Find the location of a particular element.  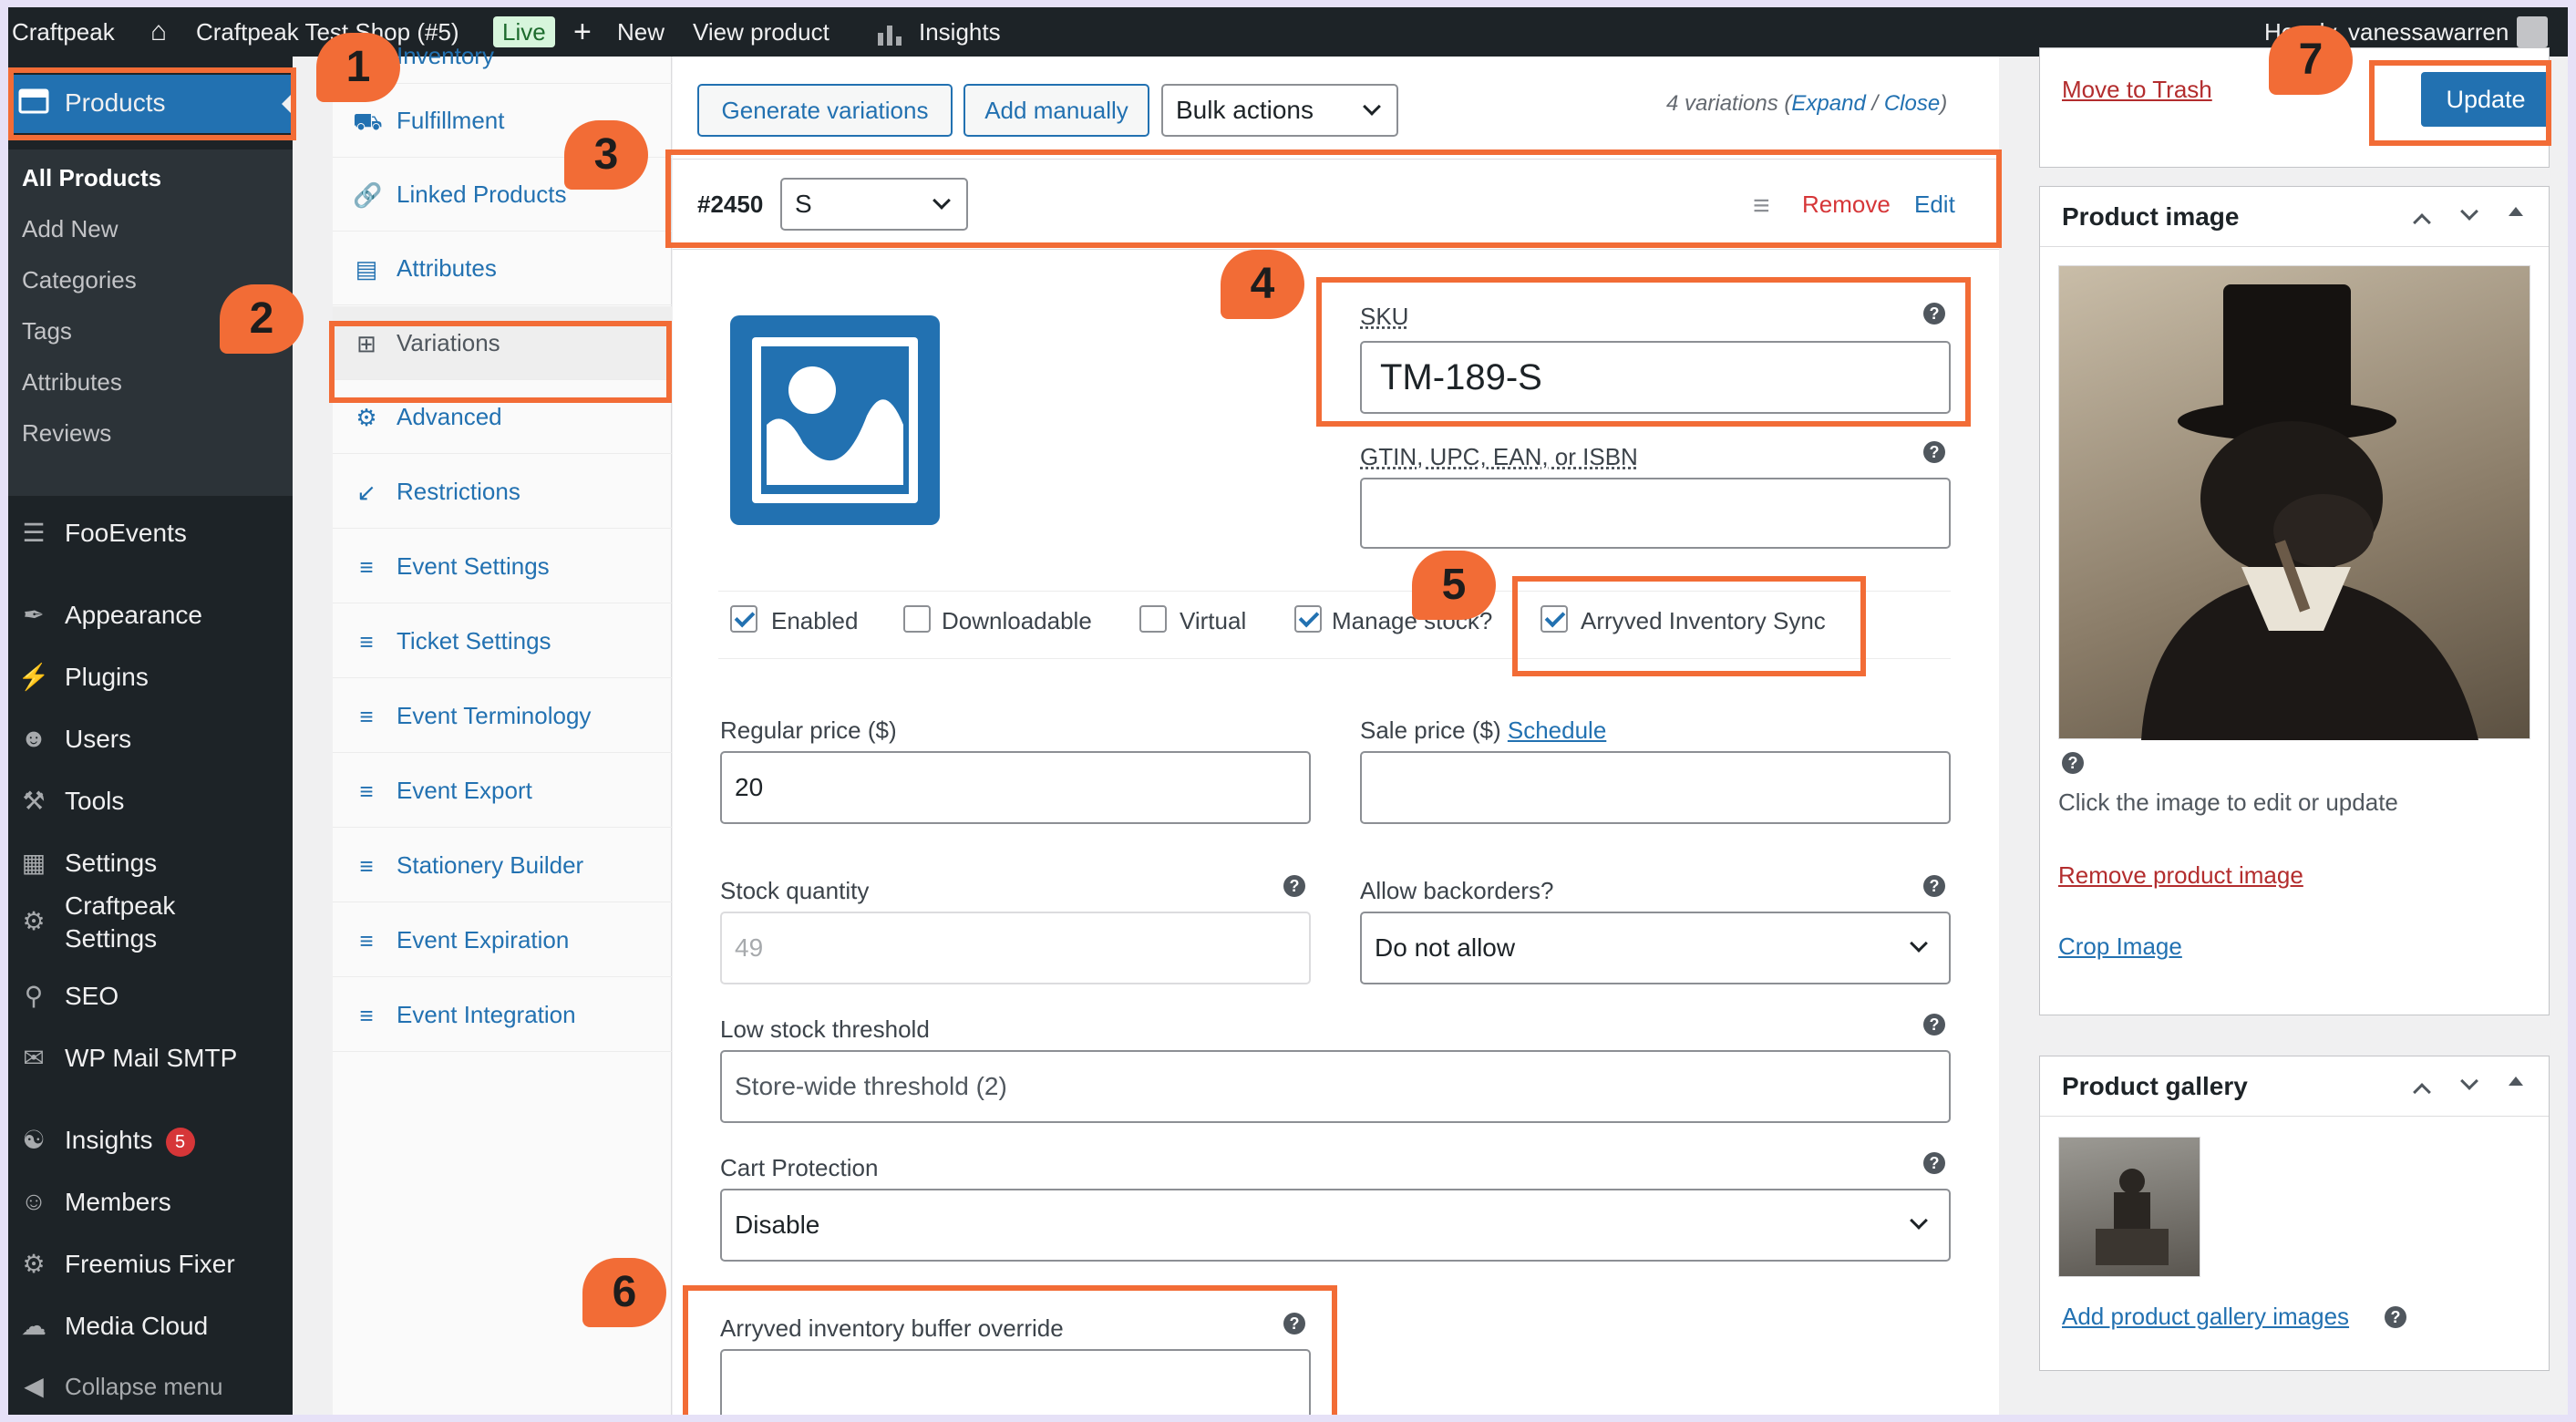

tab-event-export: ≡ Event Export is located at coordinates (502, 791).